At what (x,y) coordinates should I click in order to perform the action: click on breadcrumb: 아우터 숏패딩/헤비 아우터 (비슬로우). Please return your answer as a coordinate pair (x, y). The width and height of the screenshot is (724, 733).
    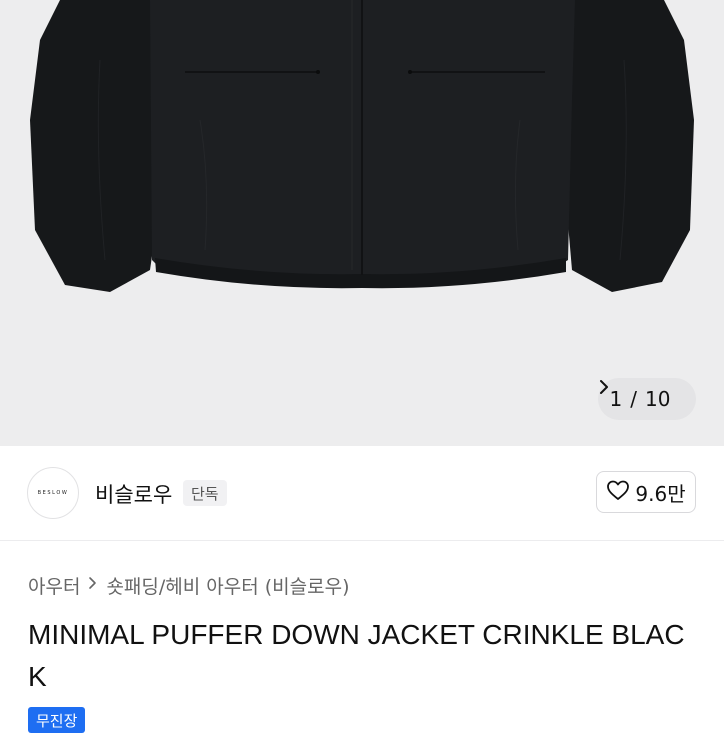
    Looking at the image, I should click on (189, 585).